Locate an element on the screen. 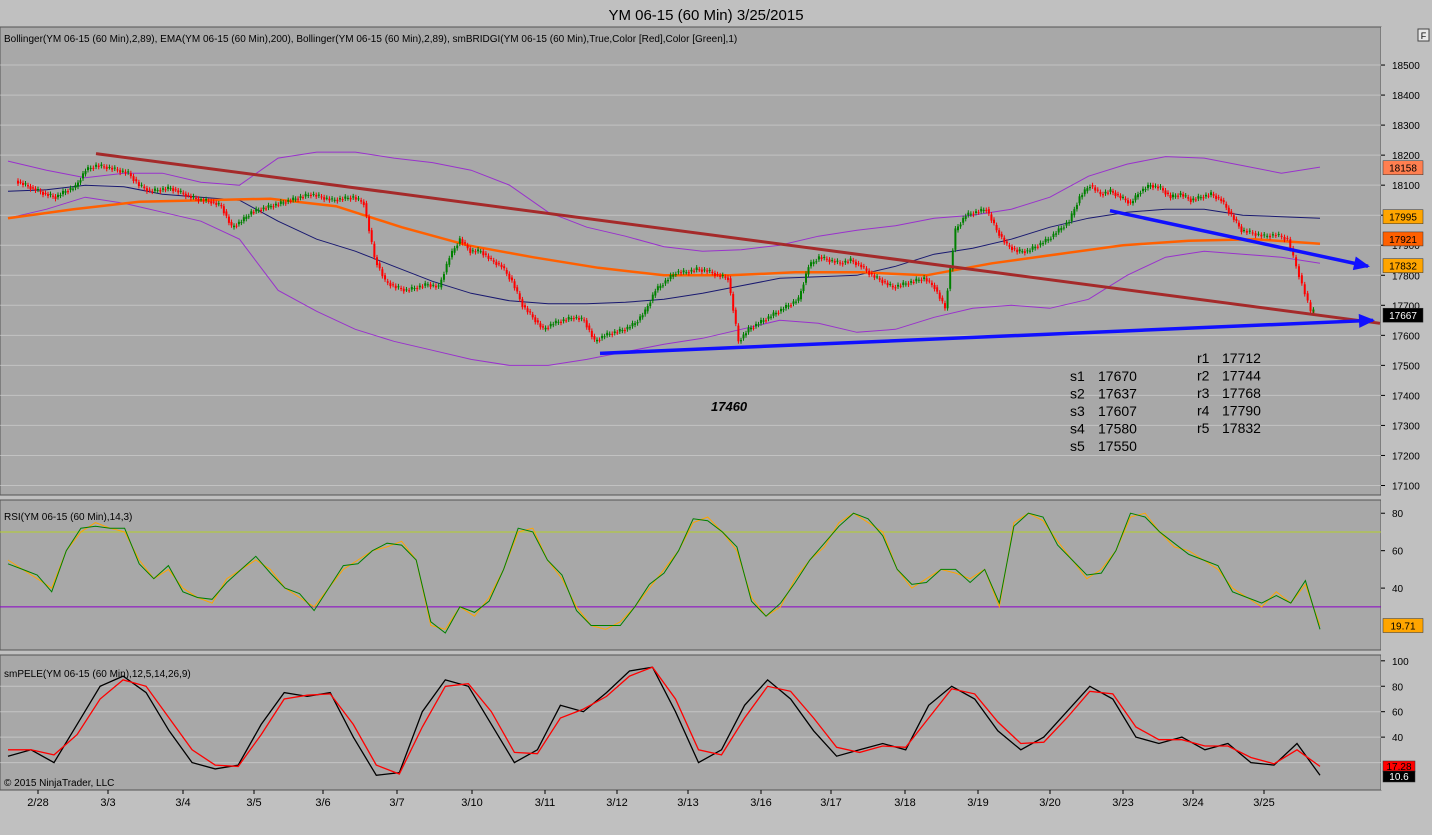 This screenshot has width=1432, height=835. price-tag-label: 17832 is located at coordinates (1403, 267).